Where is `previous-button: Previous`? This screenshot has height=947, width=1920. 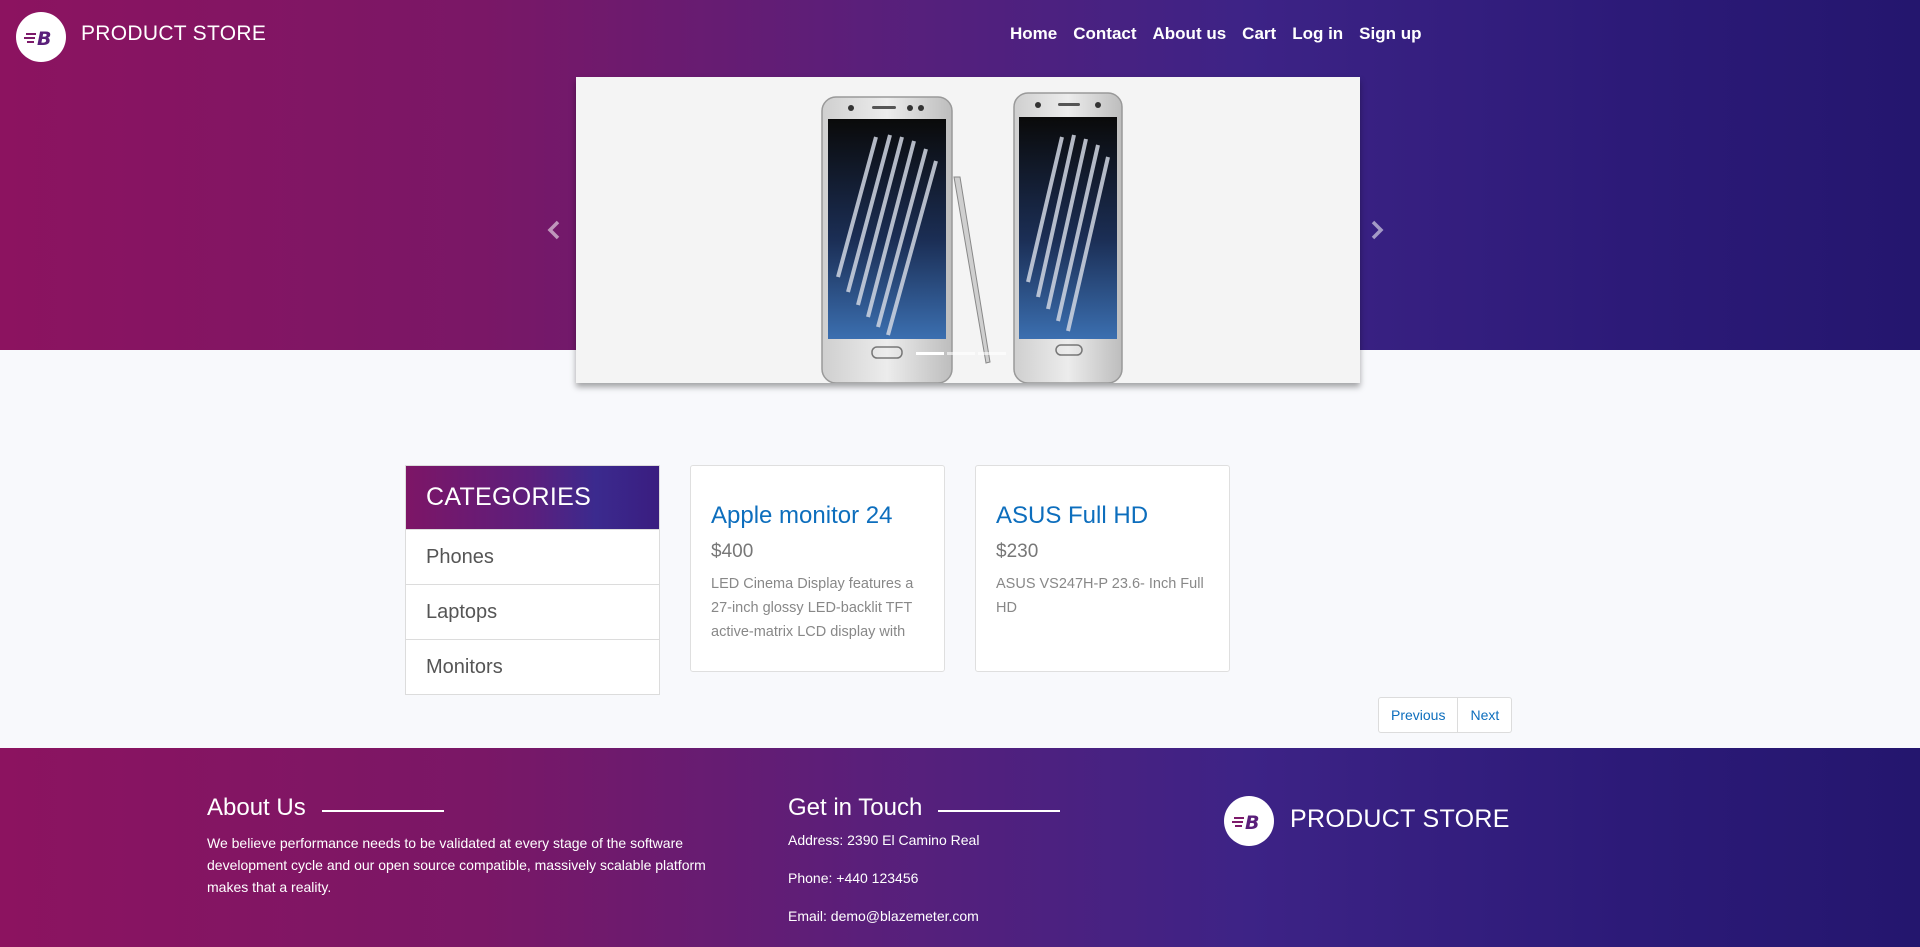
previous-button: Previous is located at coordinates (1418, 715).